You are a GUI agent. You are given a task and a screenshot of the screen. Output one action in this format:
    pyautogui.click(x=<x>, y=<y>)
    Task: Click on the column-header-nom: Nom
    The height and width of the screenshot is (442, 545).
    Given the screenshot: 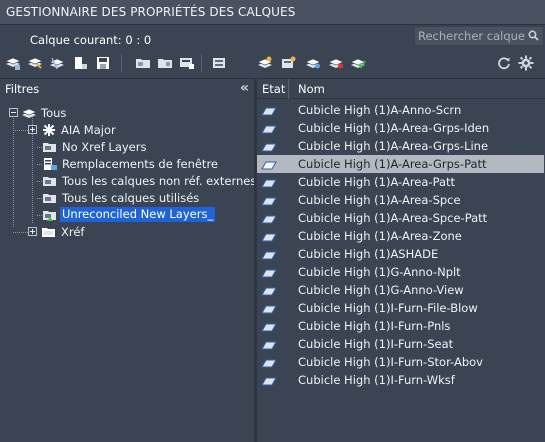 What is the action you would take?
    pyautogui.click(x=311, y=89)
    